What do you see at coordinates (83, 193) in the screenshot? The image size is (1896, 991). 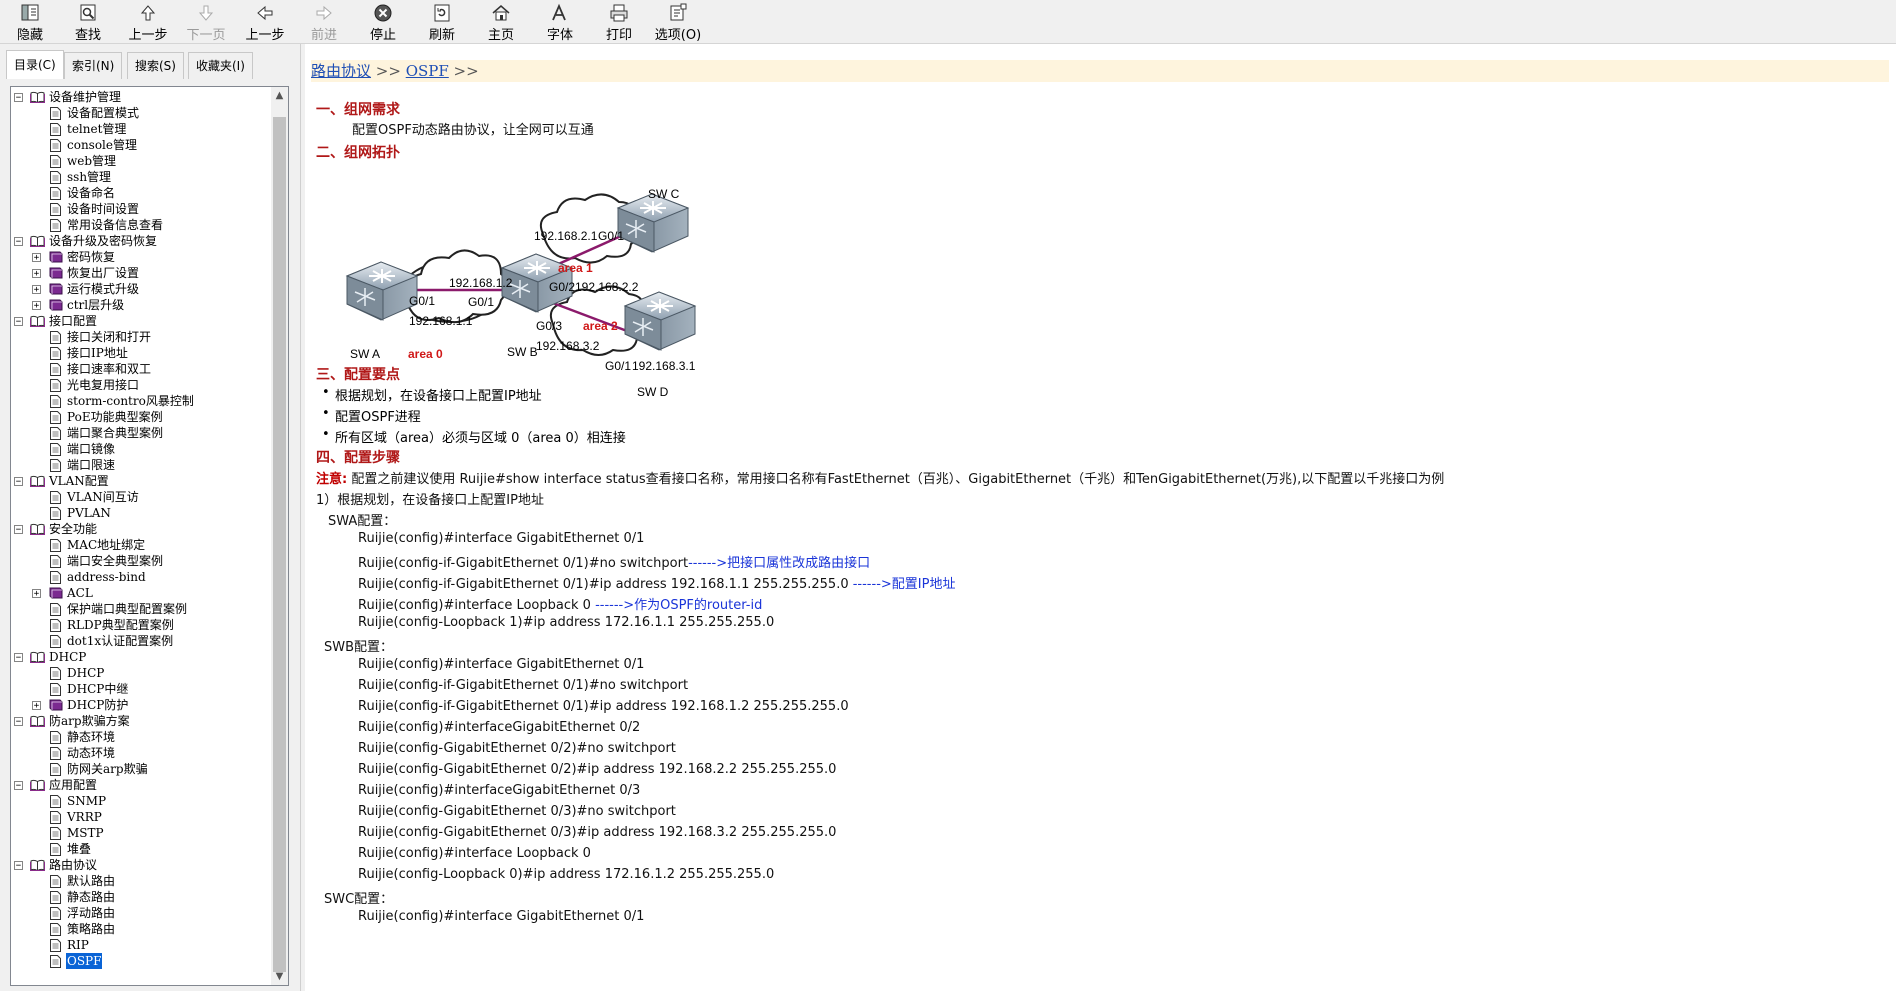 I see `tree-page-item: 设备命名` at bounding box center [83, 193].